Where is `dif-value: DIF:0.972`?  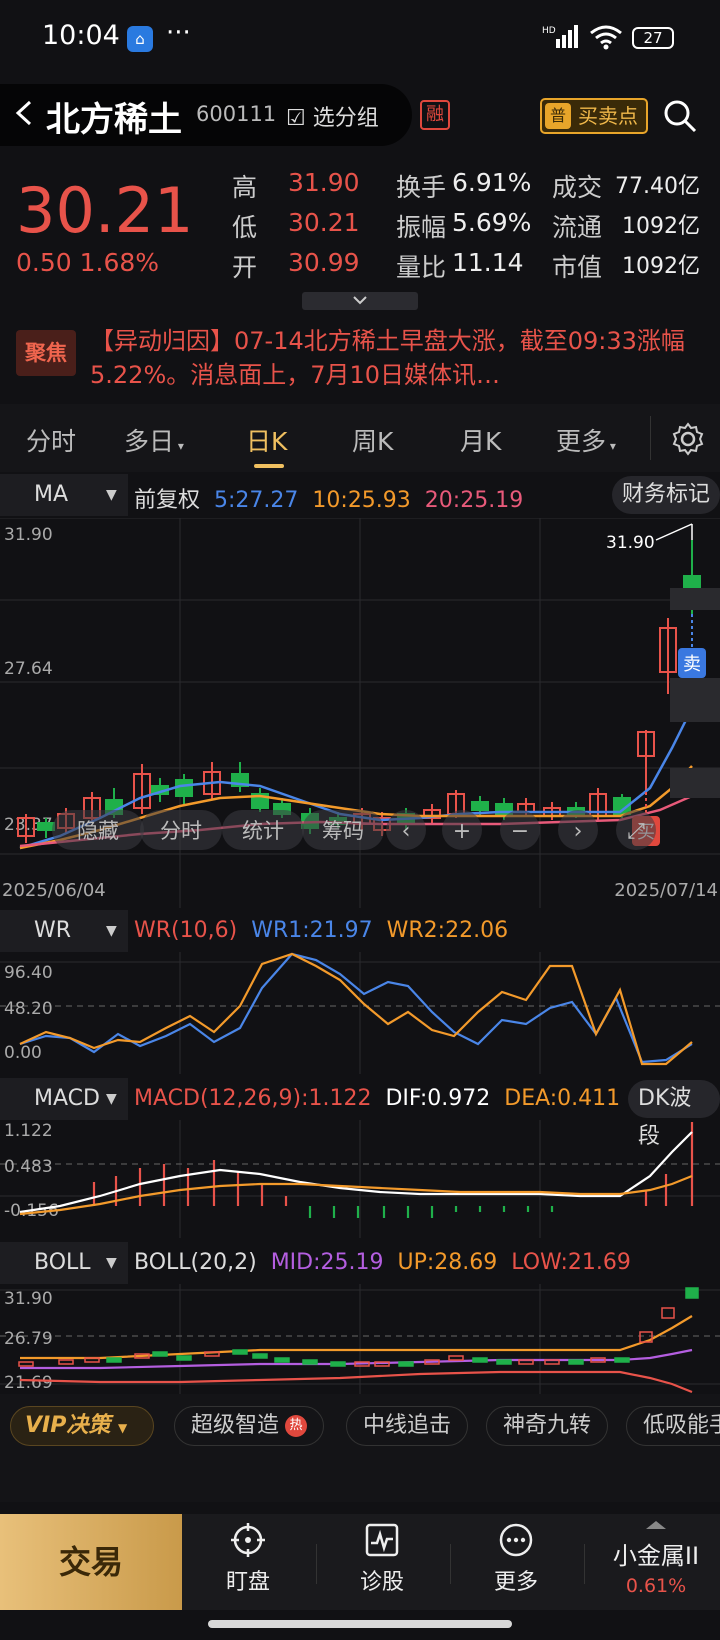
dif-value: DIF:0.972 is located at coordinates (438, 1098).